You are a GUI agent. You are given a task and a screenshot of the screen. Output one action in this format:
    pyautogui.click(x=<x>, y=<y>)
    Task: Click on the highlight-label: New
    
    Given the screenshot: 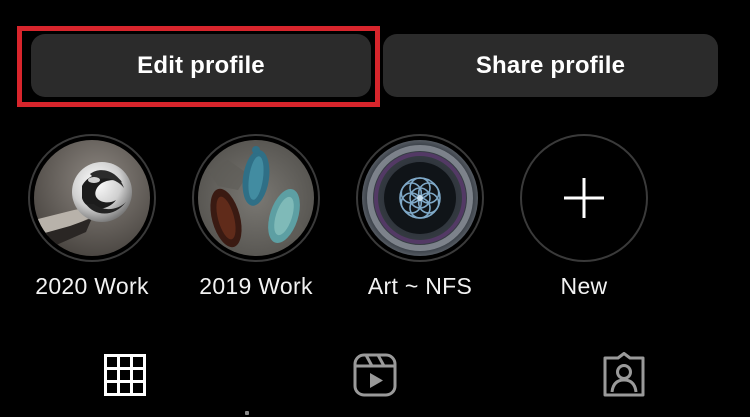 What is the action you would take?
    pyautogui.click(x=584, y=286)
    